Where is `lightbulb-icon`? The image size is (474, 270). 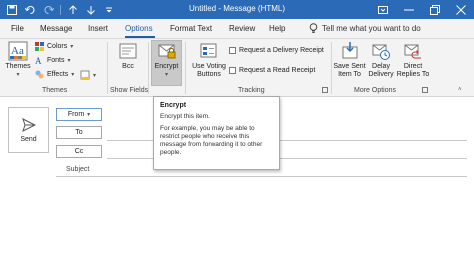 lightbulb-icon is located at coordinates (313, 28).